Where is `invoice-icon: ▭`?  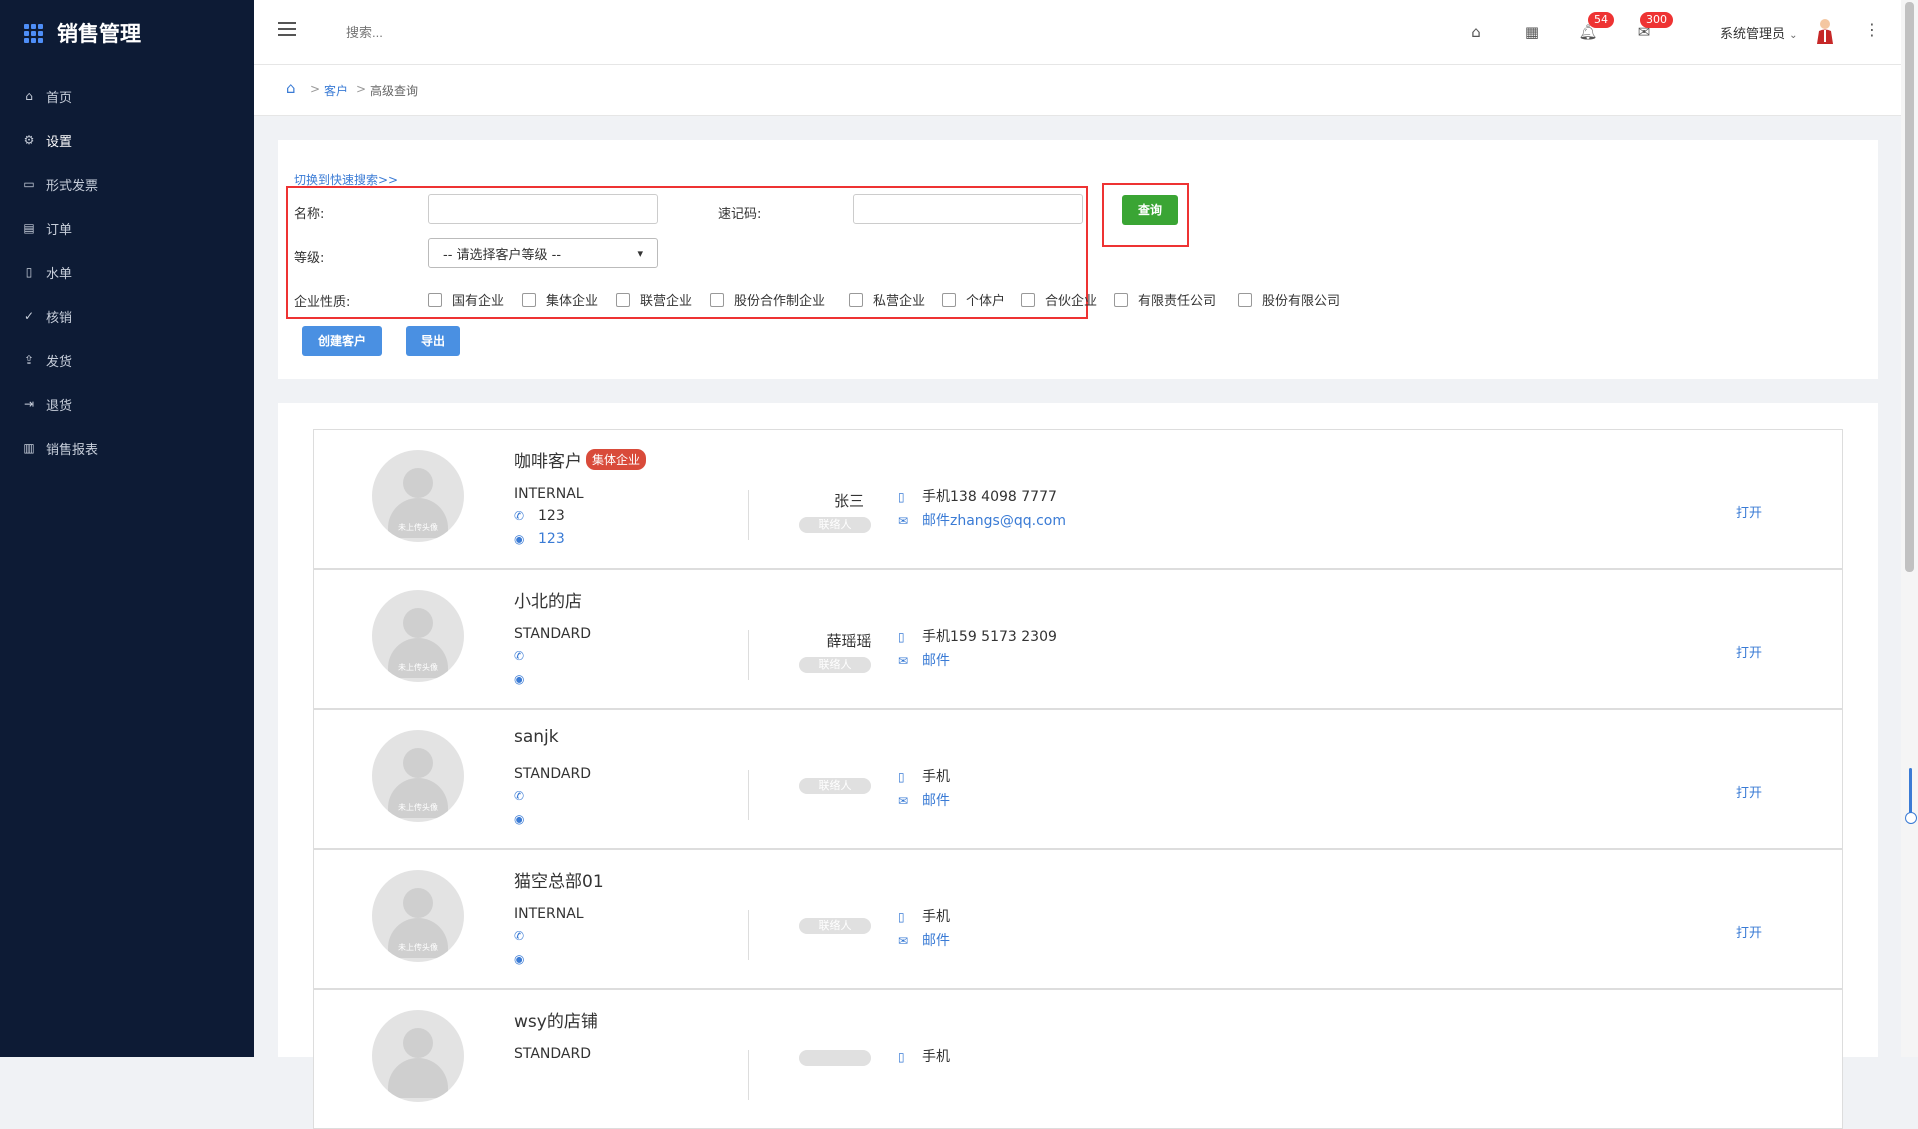
invoice-icon: ▭ is located at coordinates (29, 184).